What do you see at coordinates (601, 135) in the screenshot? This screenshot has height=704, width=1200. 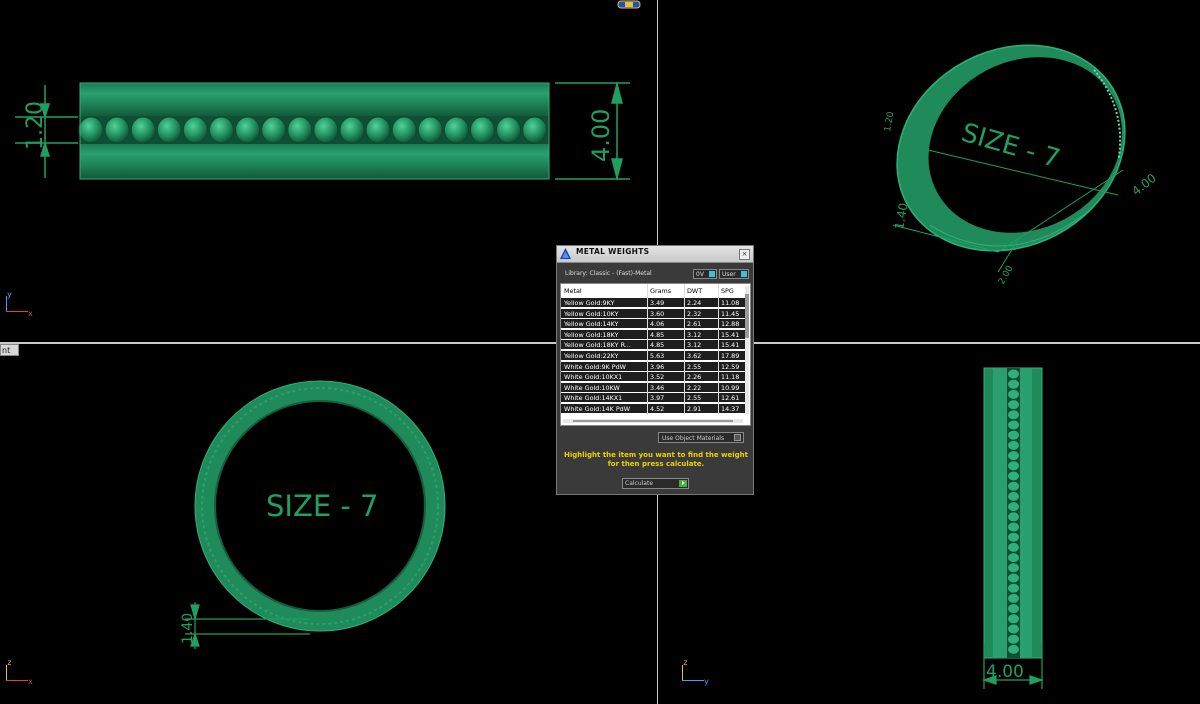 I see `dim-label-4-00: 4.00` at bounding box center [601, 135].